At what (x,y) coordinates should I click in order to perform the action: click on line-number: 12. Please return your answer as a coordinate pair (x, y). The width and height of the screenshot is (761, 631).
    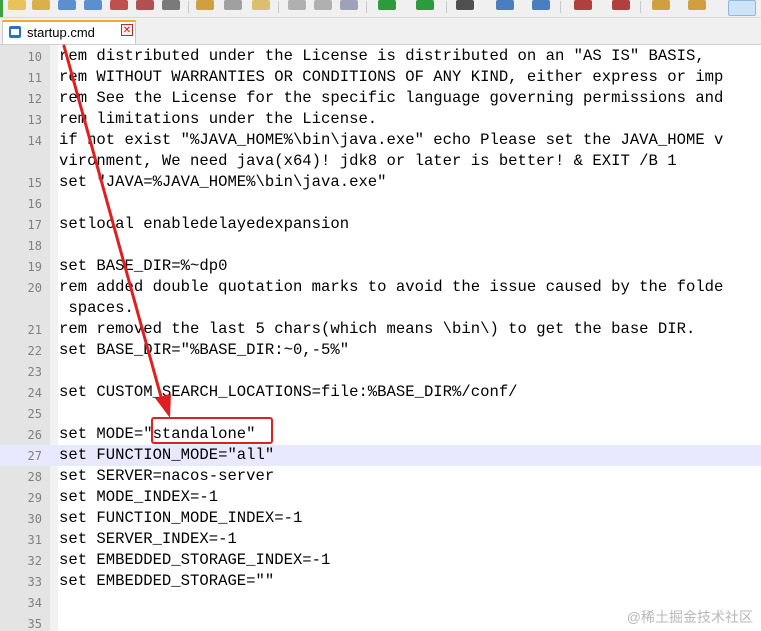
    Looking at the image, I should click on (34, 99).